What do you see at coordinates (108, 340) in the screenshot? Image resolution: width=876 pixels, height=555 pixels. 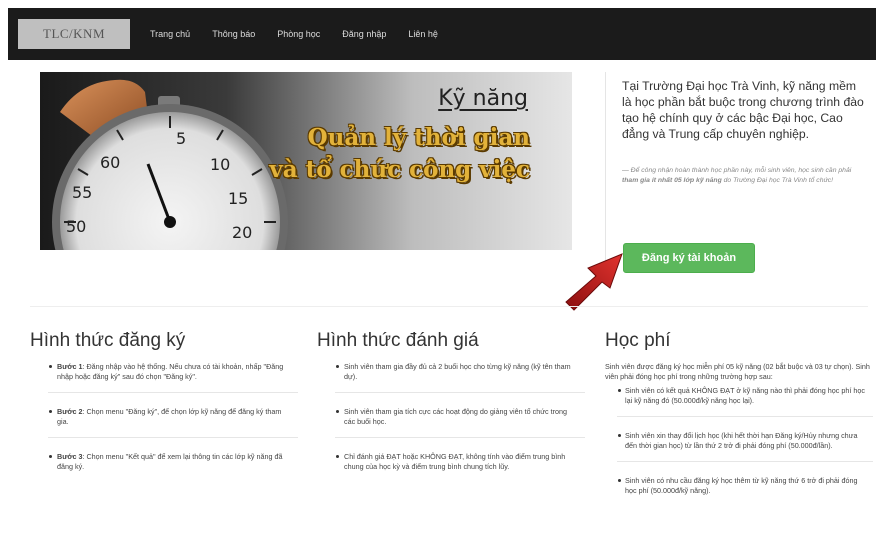 I see `registration-title: Hình thức đăng ký` at bounding box center [108, 340].